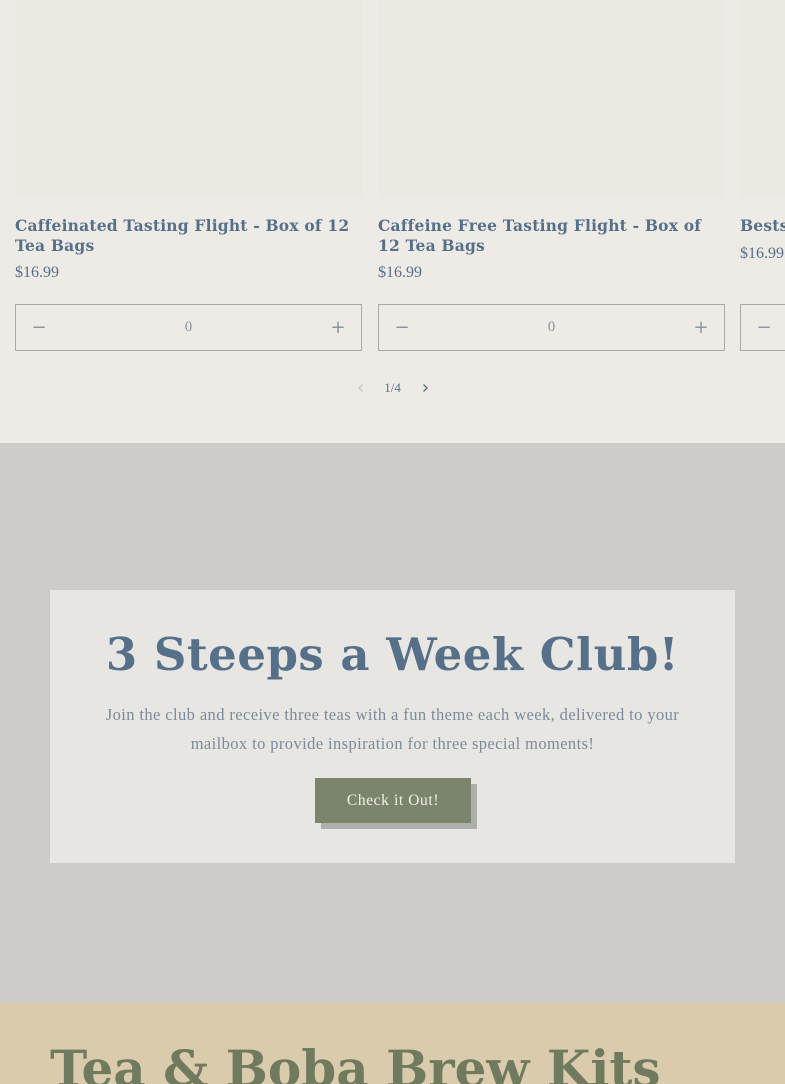  I want to click on next-slide-button, so click(425, 388).